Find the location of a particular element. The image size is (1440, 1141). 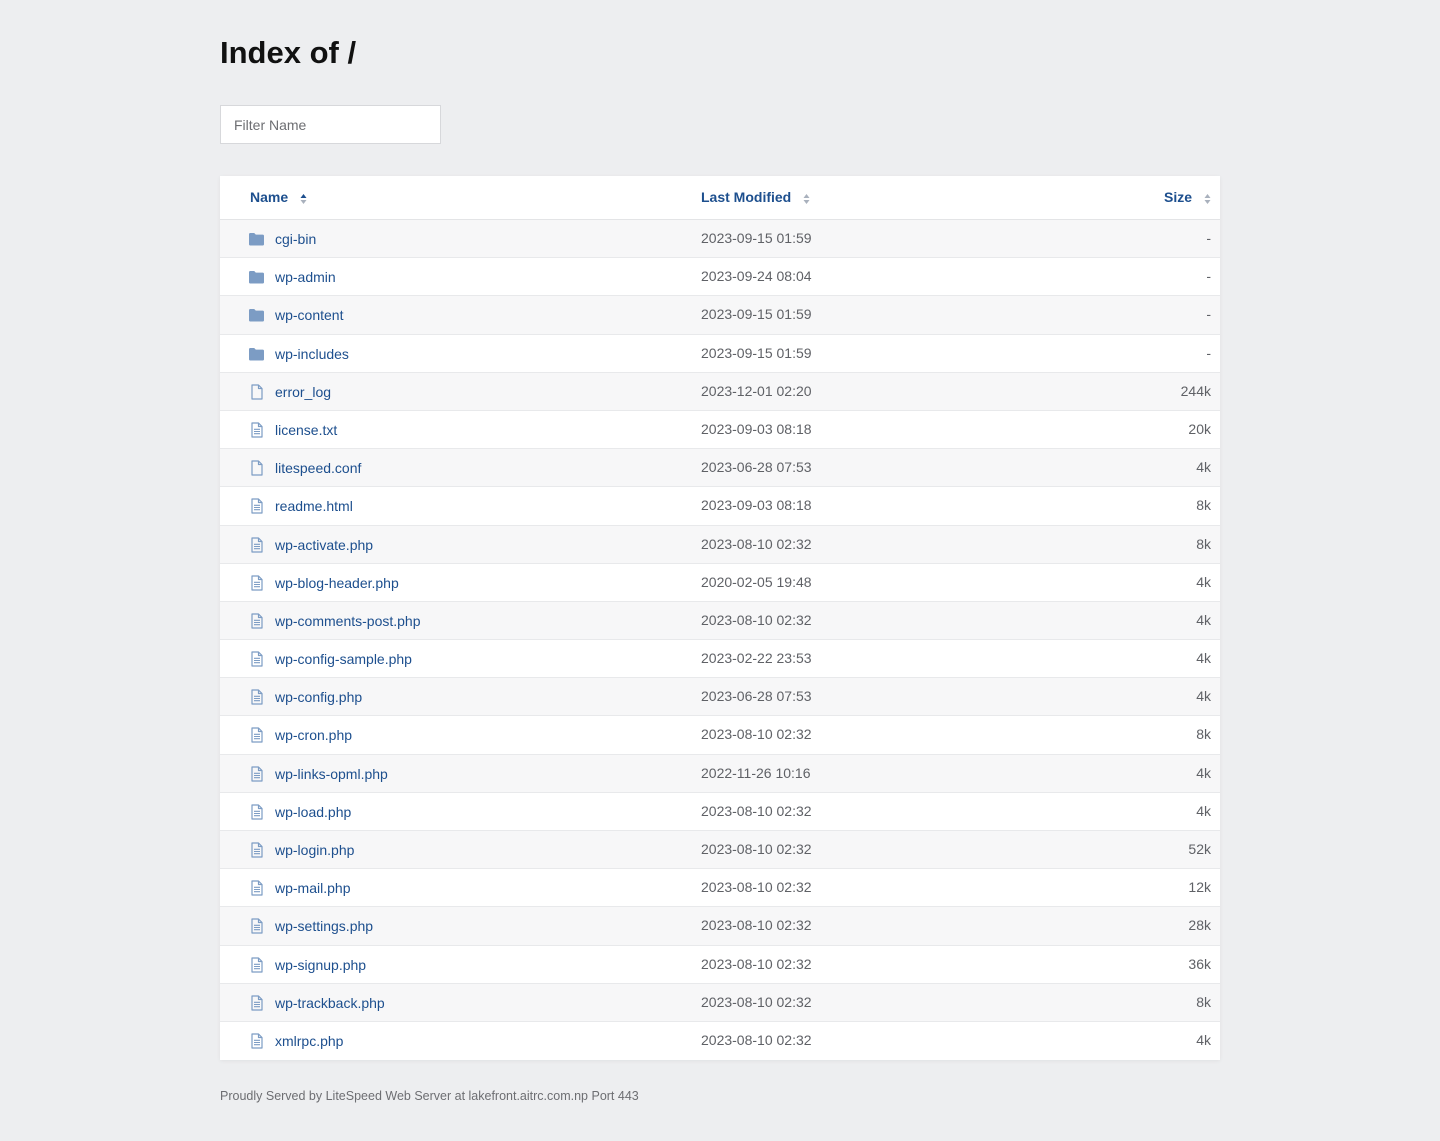

entry-name-link: xmlrpc.php is located at coordinates (309, 1041).